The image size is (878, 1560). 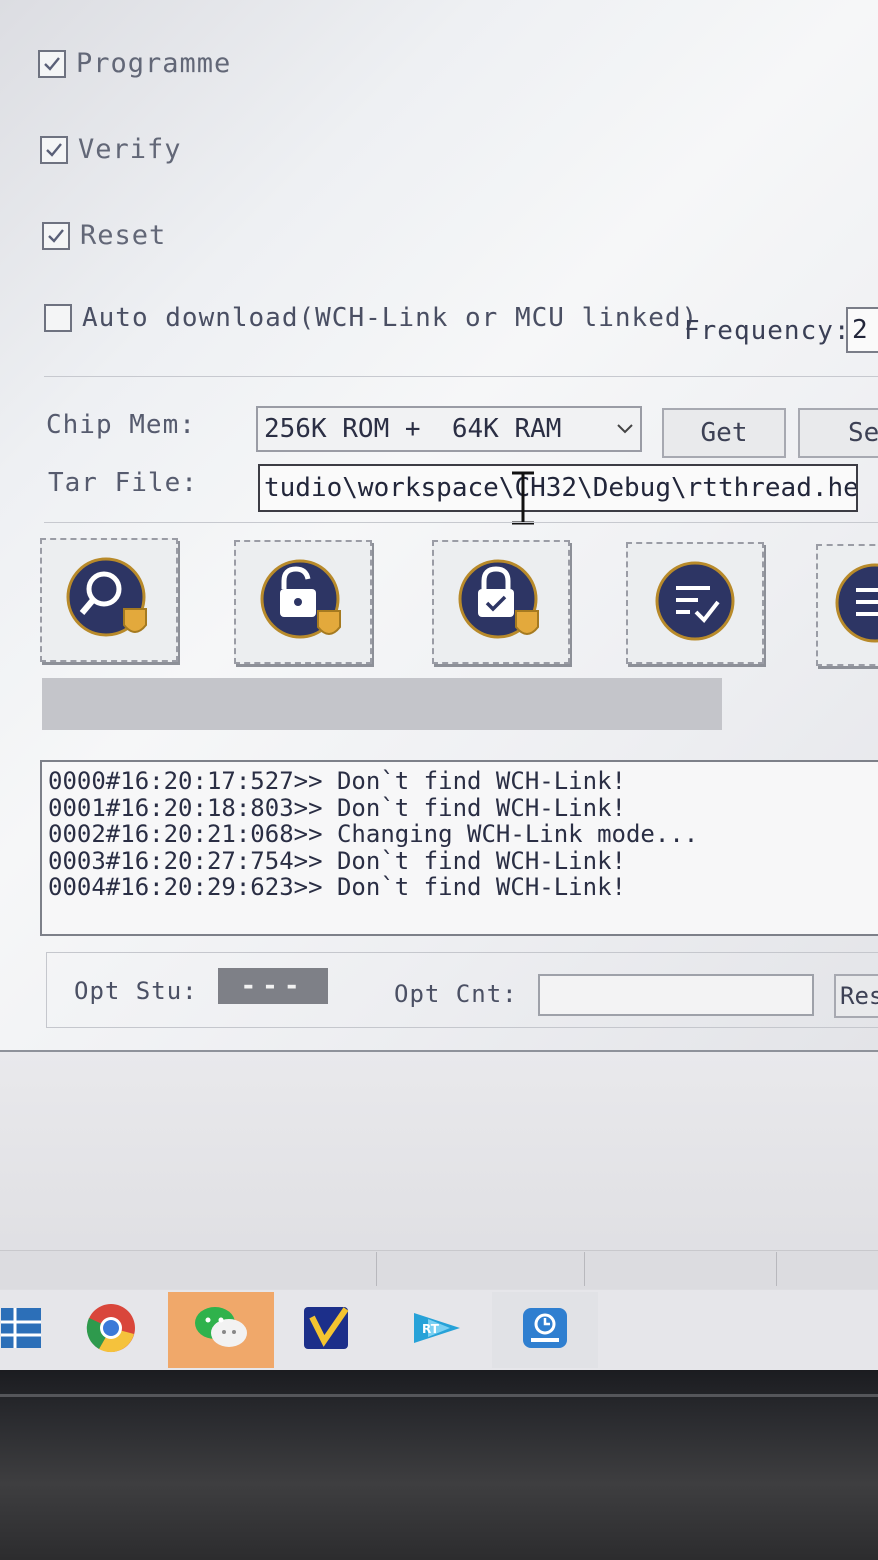 I want to click on wechat-icon, so click(x=221, y=1330).